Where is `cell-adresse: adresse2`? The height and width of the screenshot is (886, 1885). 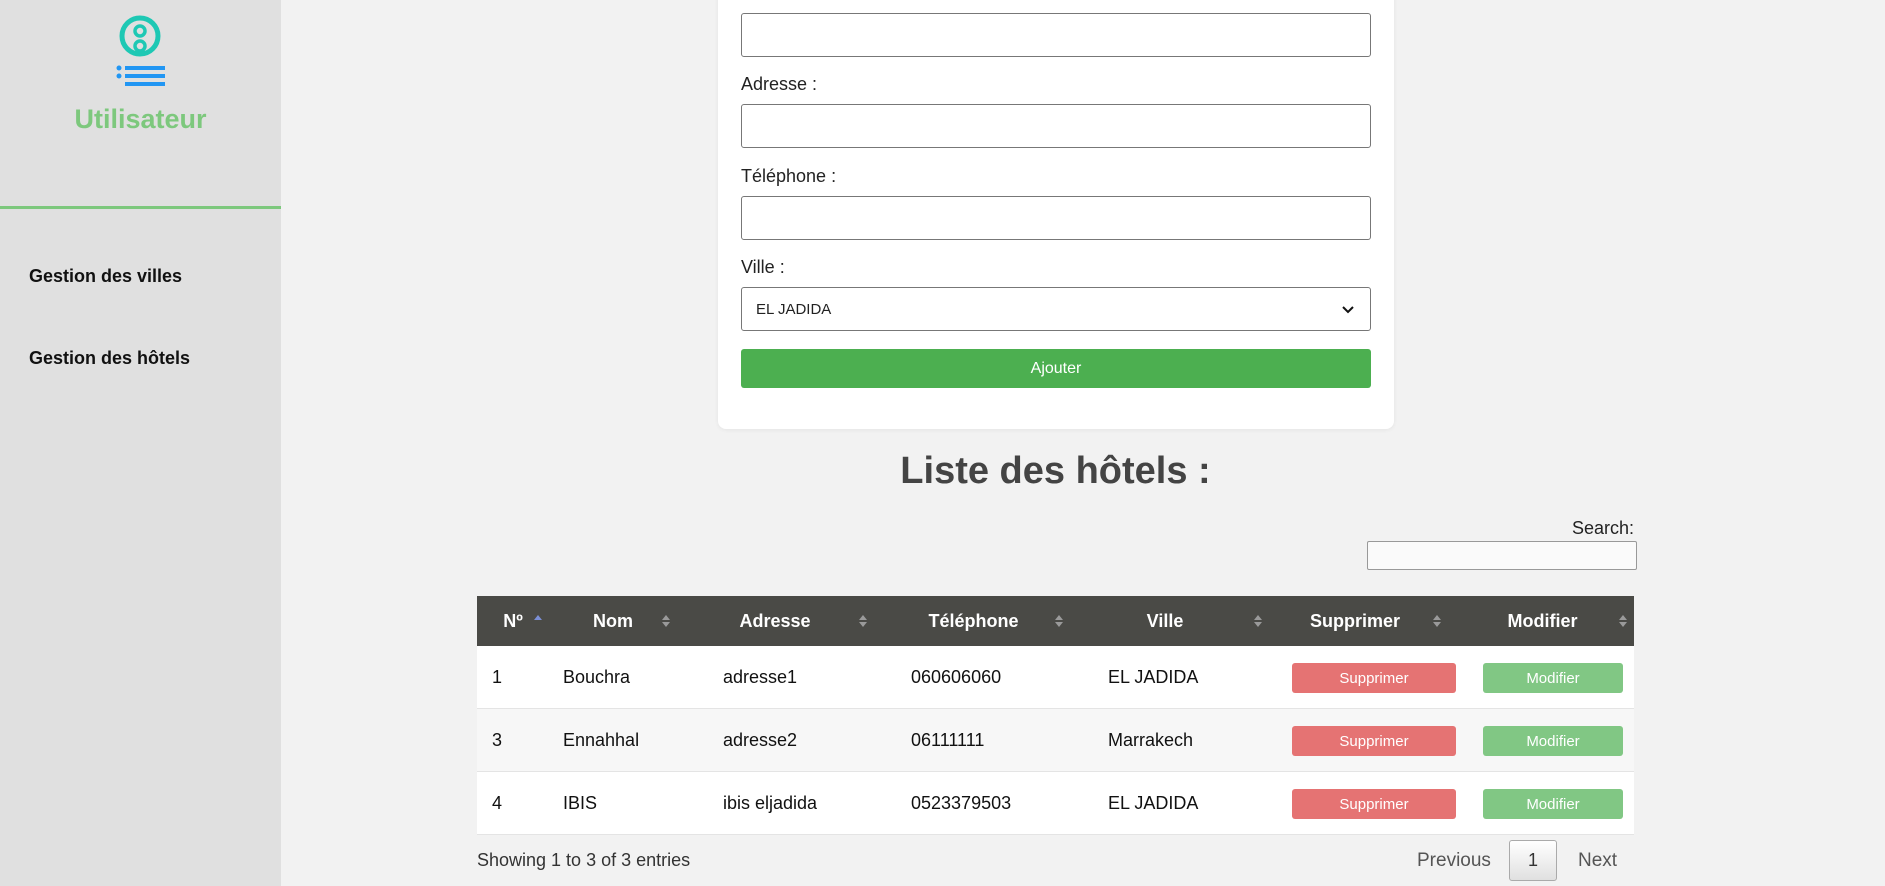 cell-adresse: adresse2 is located at coordinates (760, 739).